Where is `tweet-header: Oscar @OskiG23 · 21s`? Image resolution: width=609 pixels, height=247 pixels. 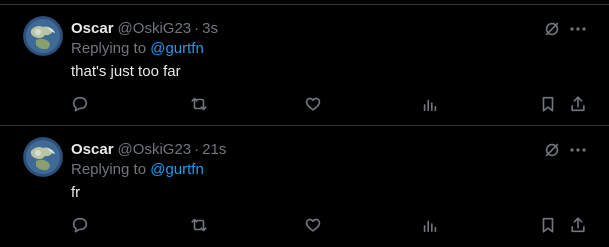 tweet-header: Oscar @OskiG23 · 21s is located at coordinates (148, 149).